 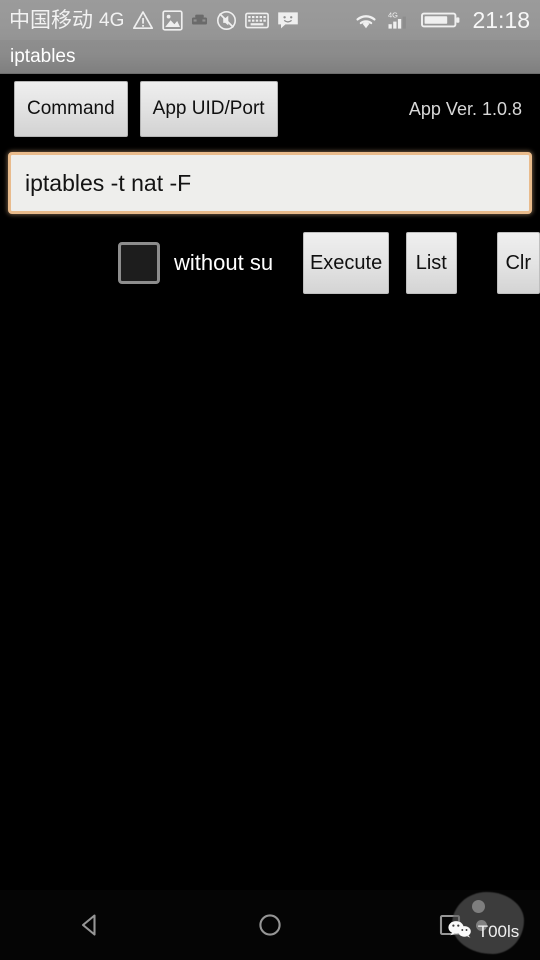 What do you see at coordinates (208, 109) in the screenshot?
I see `tab-app-uid-port: App UID/Port` at bounding box center [208, 109].